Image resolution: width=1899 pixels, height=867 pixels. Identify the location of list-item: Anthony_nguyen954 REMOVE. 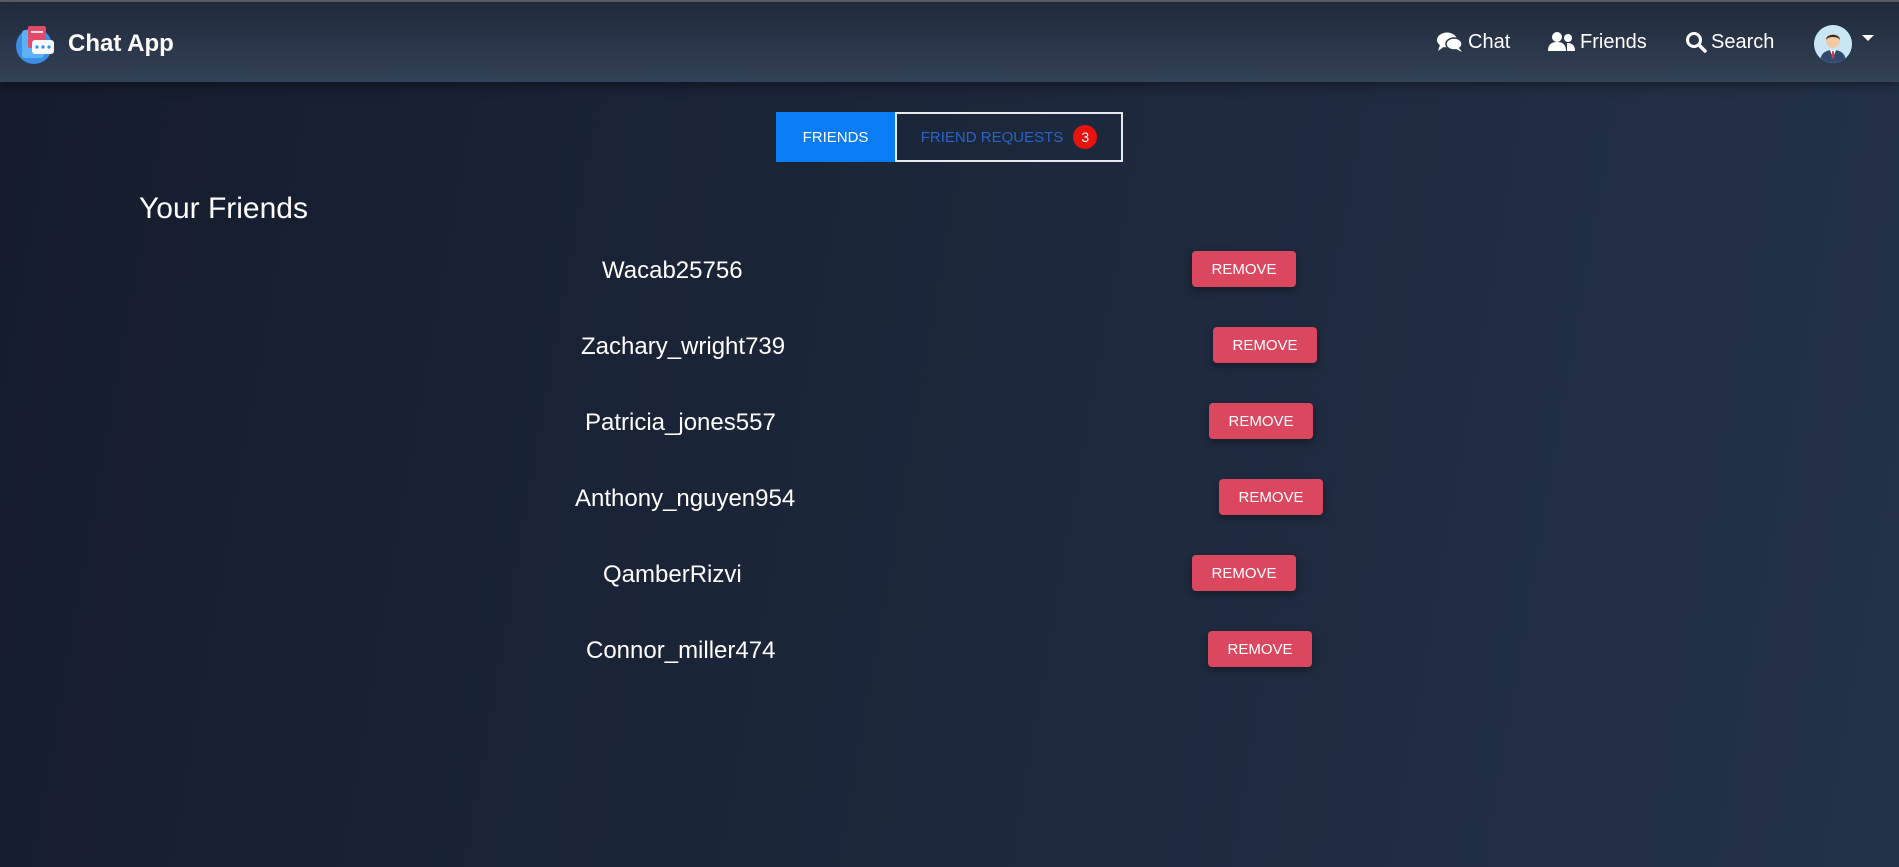
(949, 499).